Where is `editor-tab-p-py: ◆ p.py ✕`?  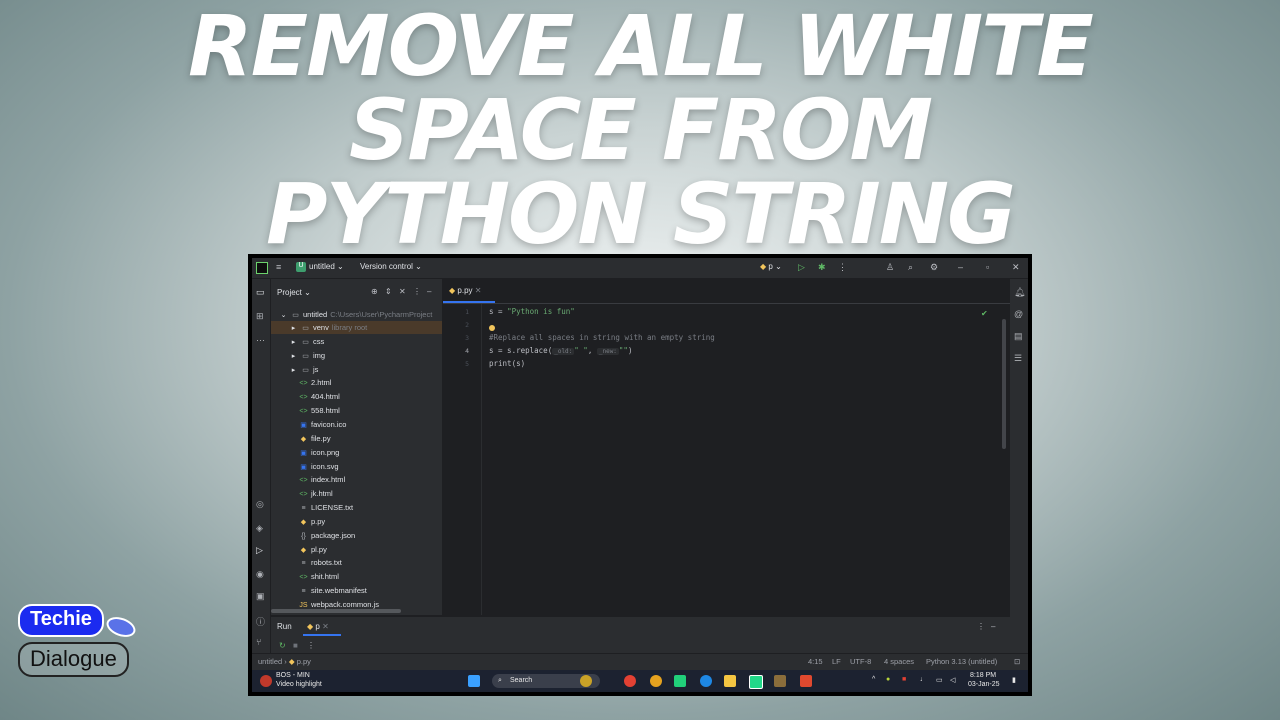 editor-tab-p-py: ◆ p.py ✕ is located at coordinates (465, 290).